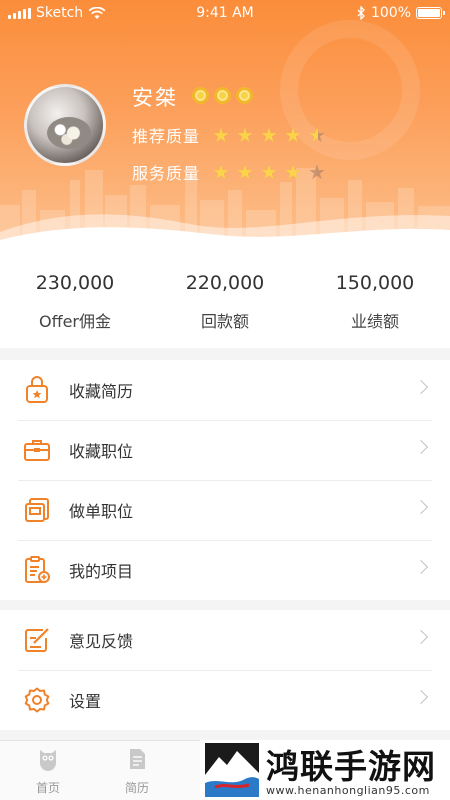 The height and width of the screenshot is (800, 450). I want to click on menu-label: 做单职位, so click(101, 511).